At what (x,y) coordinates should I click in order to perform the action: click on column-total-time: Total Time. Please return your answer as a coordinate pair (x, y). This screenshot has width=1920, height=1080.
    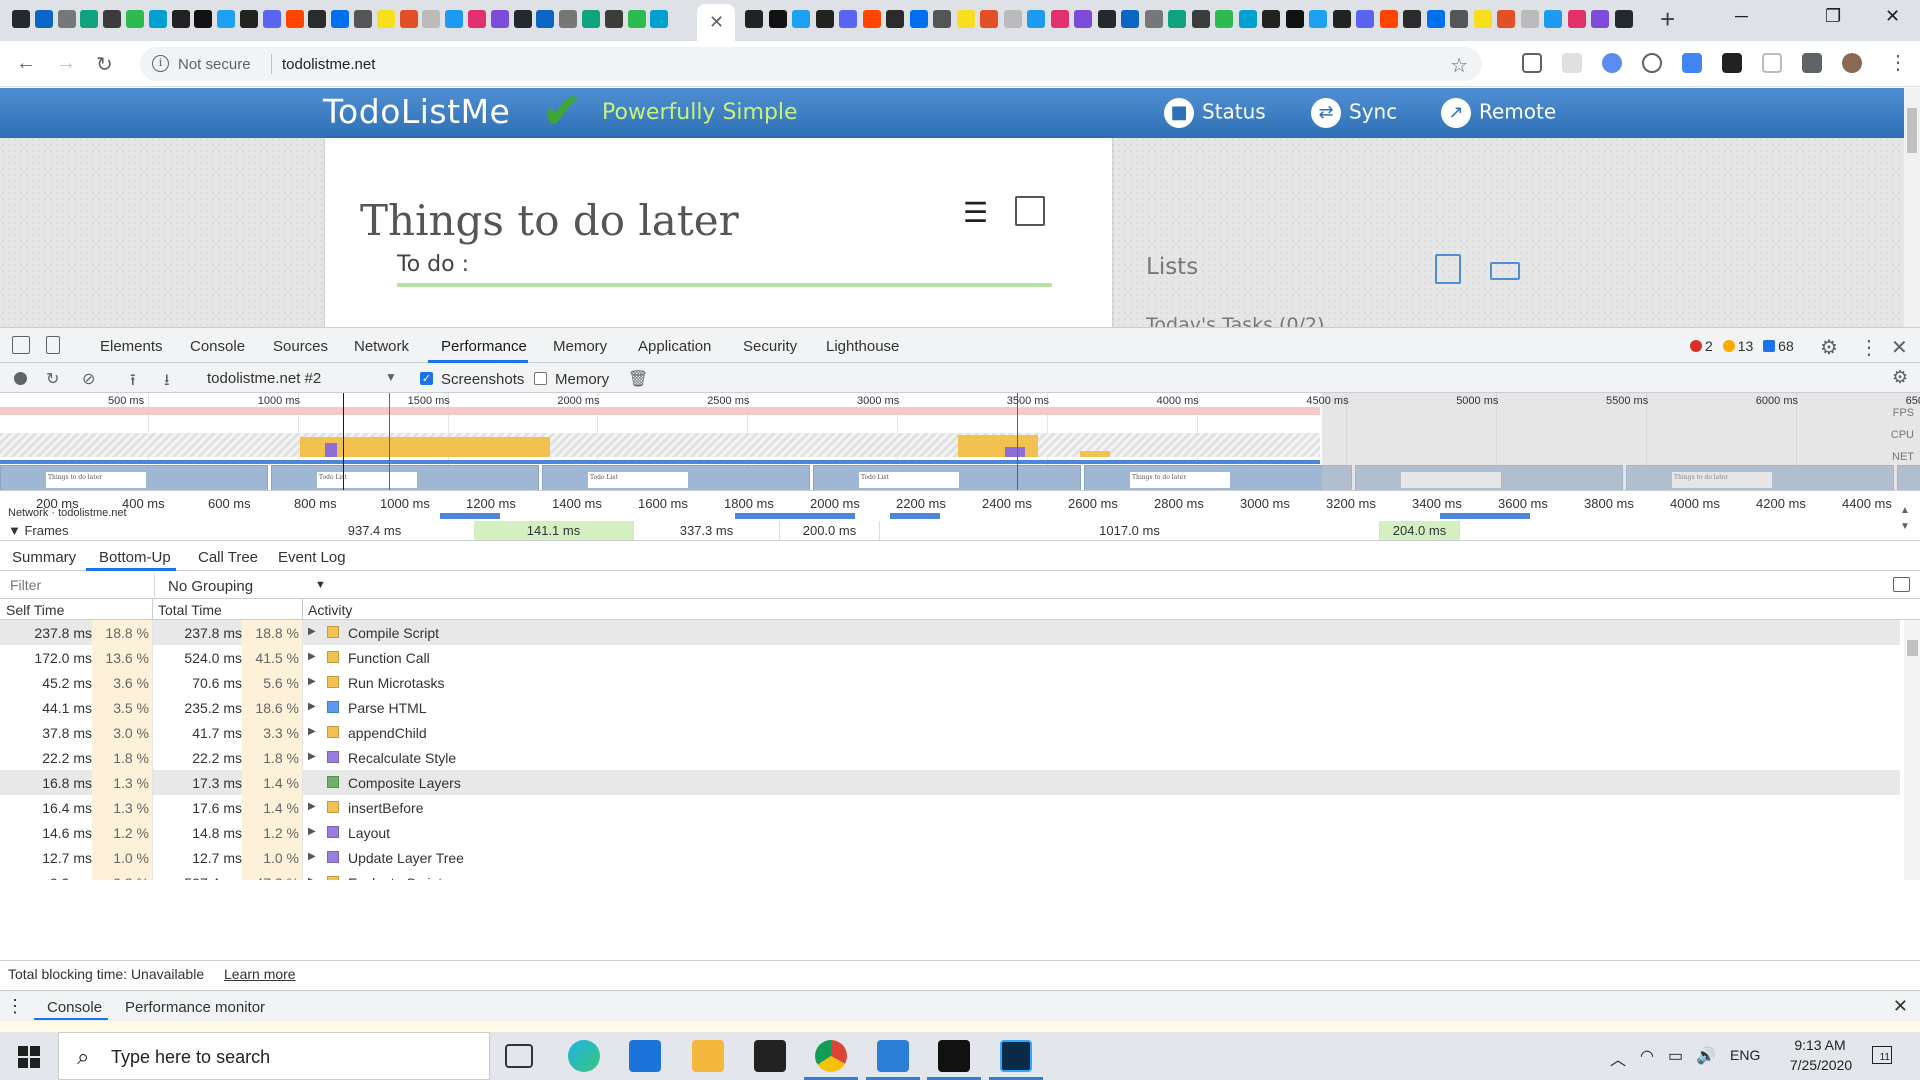
    Looking at the image, I should click on (190, 610).